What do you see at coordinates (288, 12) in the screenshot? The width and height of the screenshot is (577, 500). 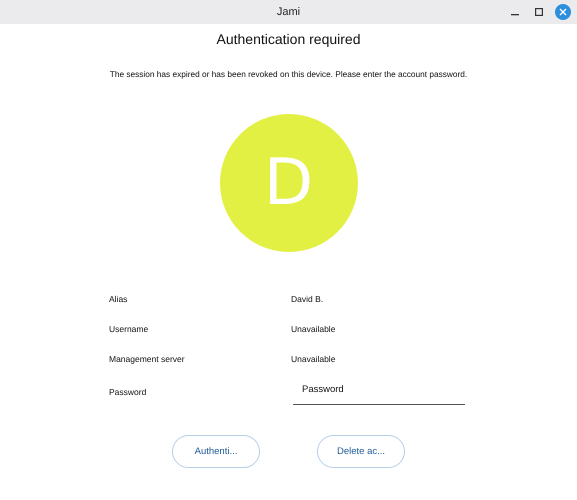 I see `window-title: Jami` at bounding box center [288, 12].